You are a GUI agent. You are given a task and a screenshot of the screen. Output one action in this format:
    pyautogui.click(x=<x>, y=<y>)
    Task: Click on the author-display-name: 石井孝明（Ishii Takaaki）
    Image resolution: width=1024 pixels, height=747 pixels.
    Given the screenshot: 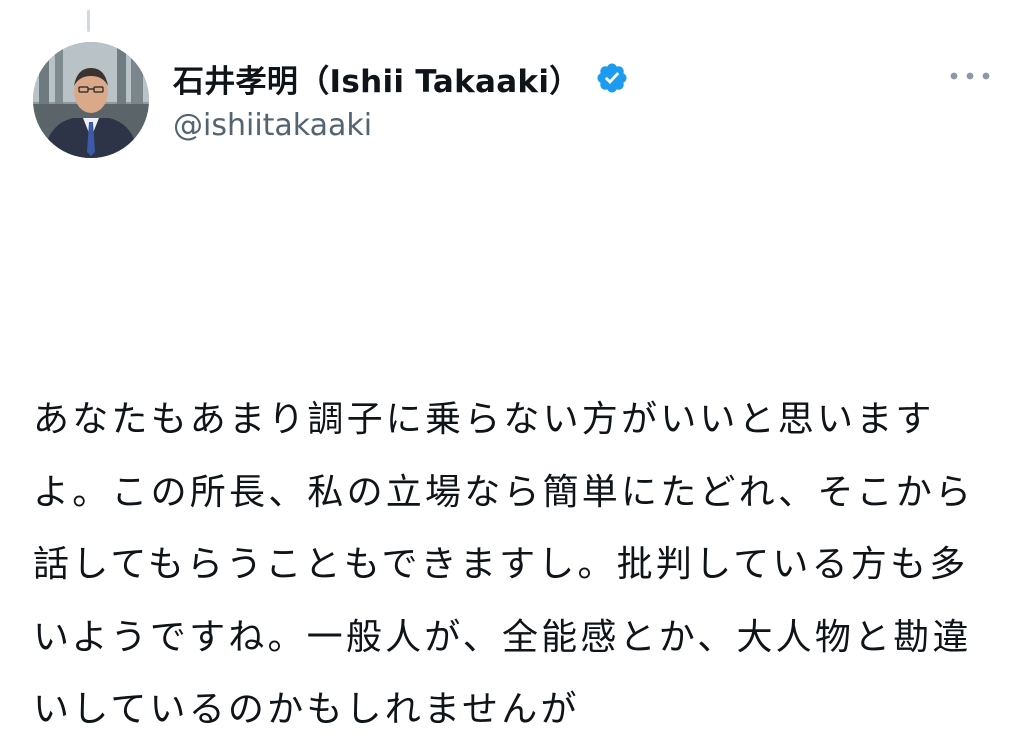 What is the action you would take?
    pyautogui.click(x=377, y=78)
    